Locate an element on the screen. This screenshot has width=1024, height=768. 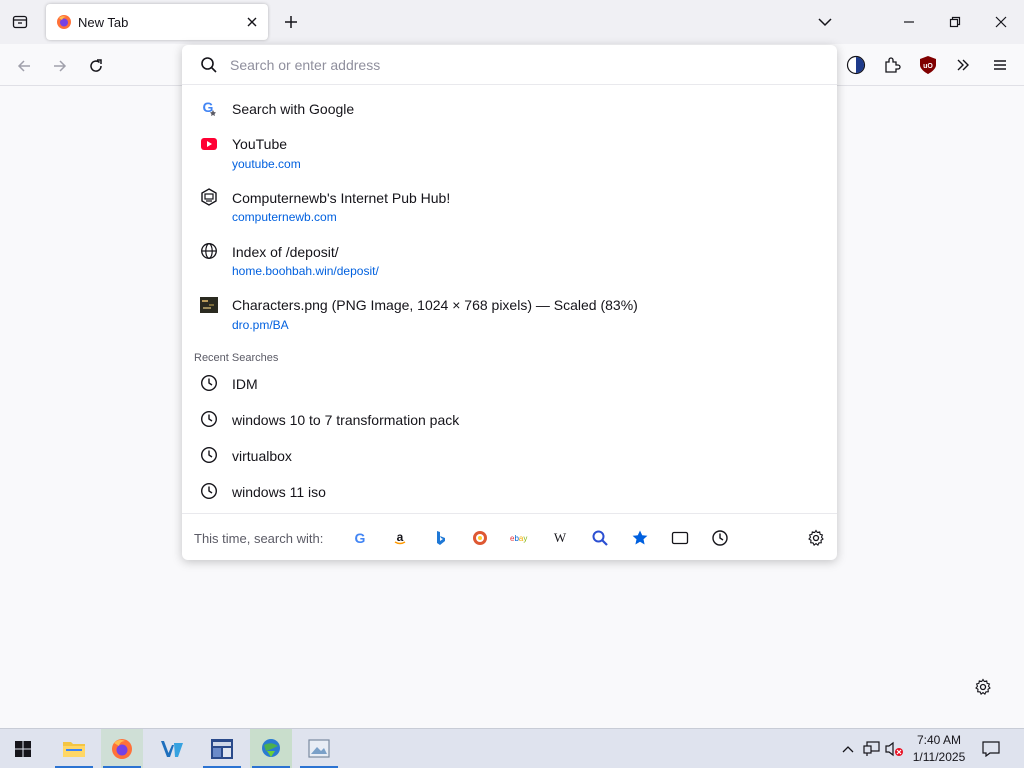
double-chevron-right-icon is located at coordinates (963, 65).